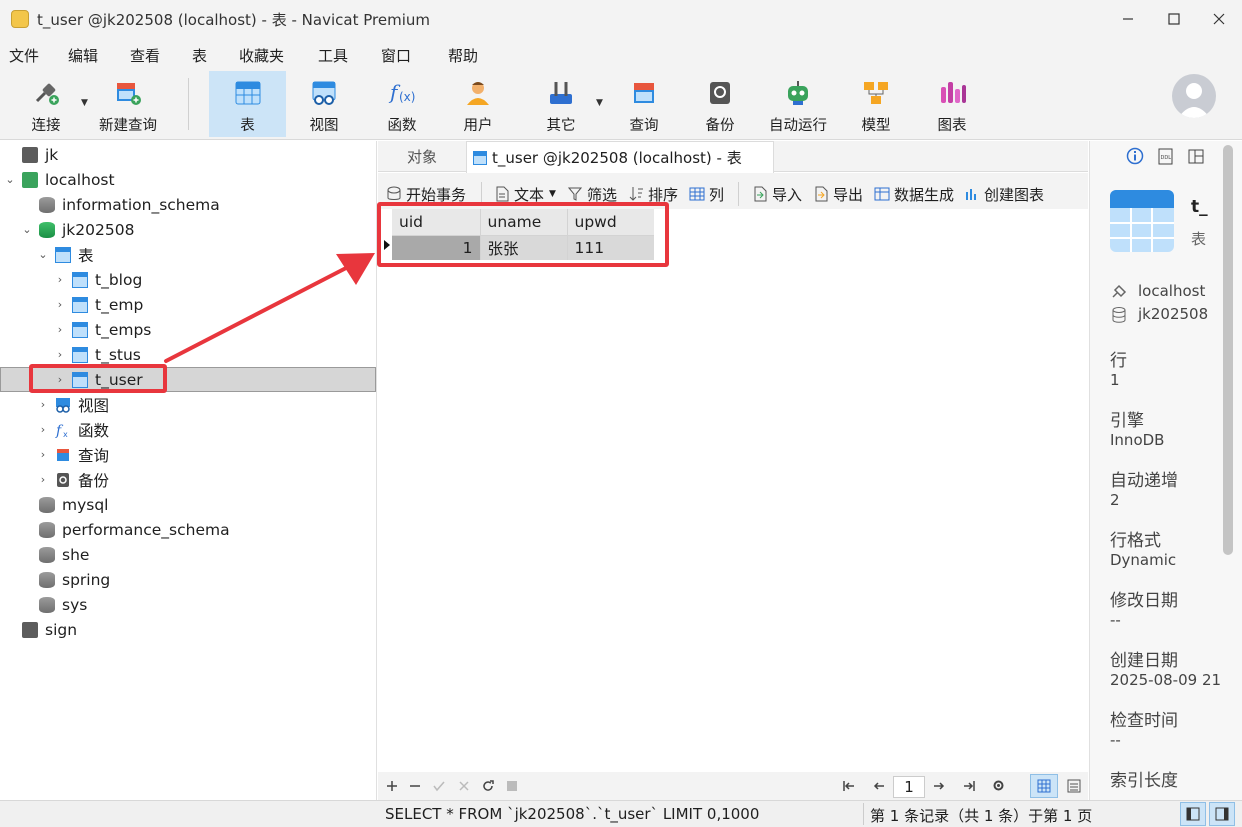 This screenshot has height=827, width=1242. Describe the element at coordinates (188, 204) in the screenshot. I see `tree-db-information-schema: information_schema` at that location.